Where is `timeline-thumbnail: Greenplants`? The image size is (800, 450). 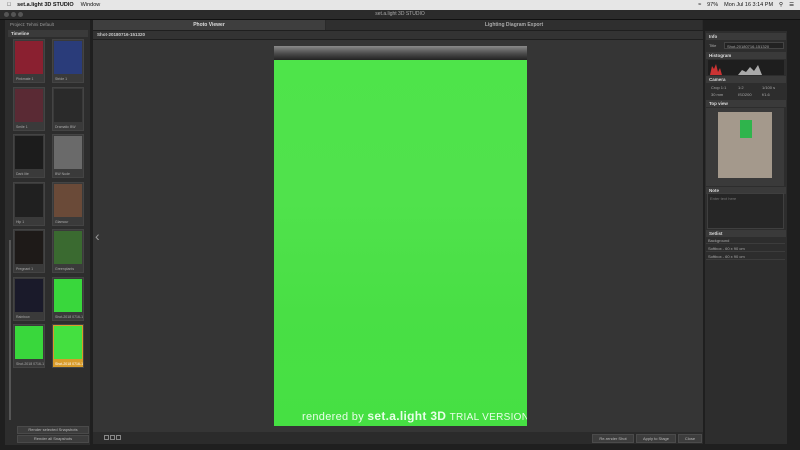 timeline-thumbnail: Greenplants is located at coordinates (68, 251).